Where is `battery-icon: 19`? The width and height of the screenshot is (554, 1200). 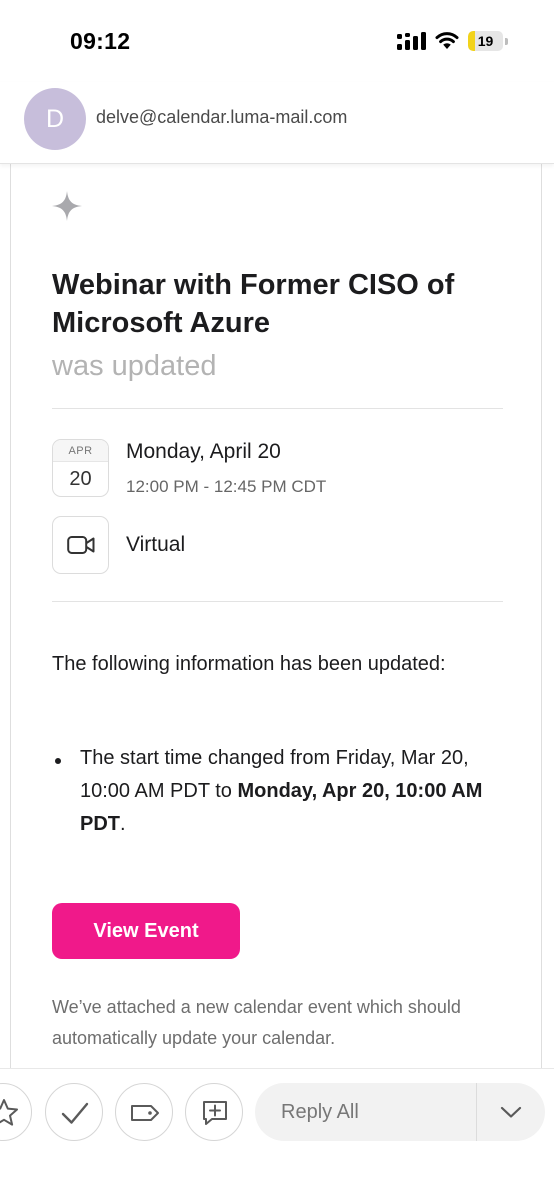
battery-icon: 19 is located at coordinates (488, 41).